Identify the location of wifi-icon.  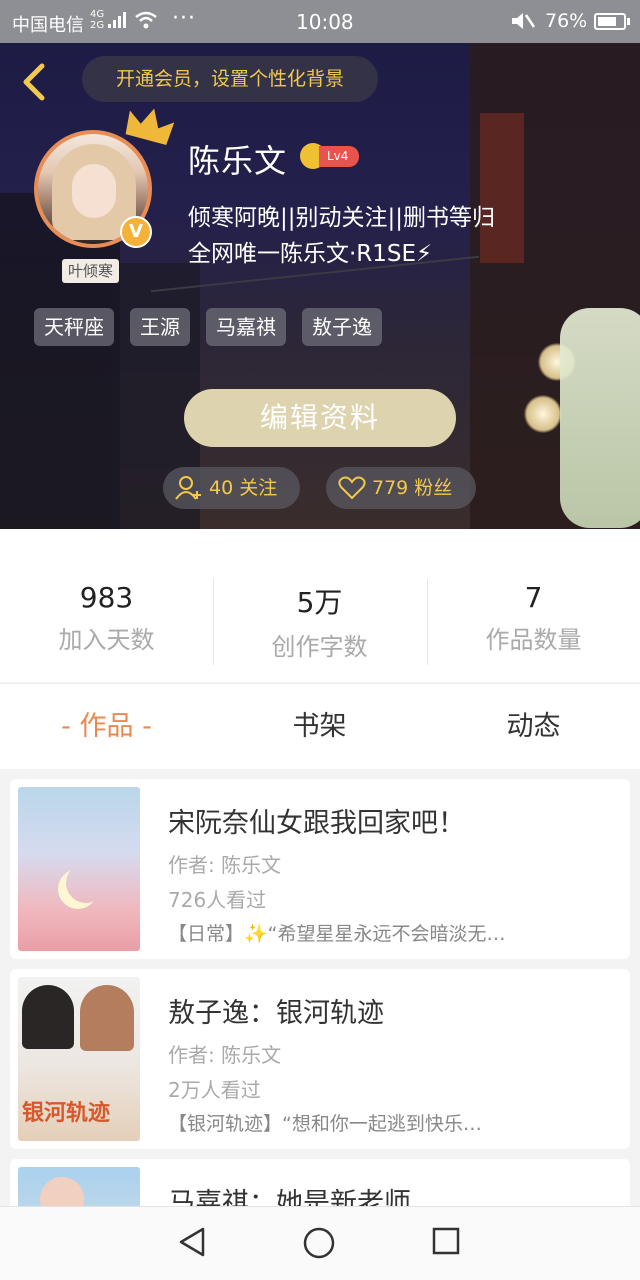
(146, 22).